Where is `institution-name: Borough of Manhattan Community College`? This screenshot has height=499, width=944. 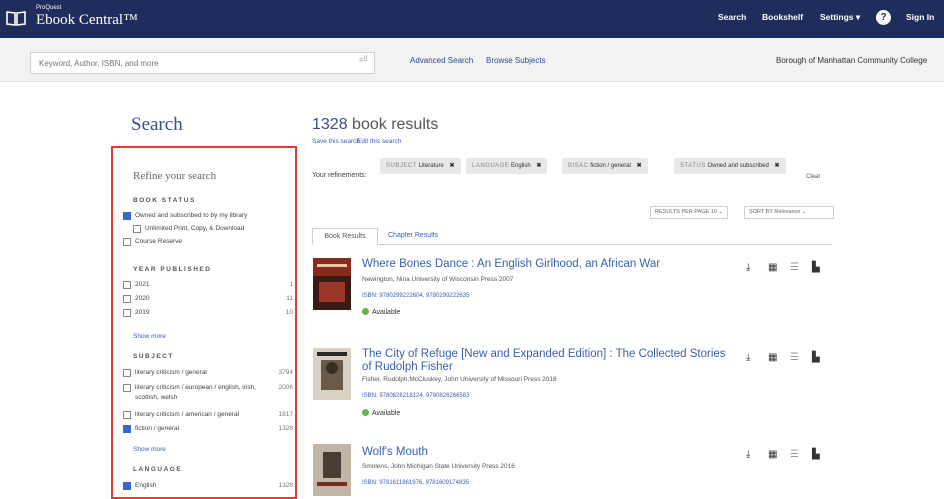 institution-name: Borough of Manhattan Community College is located at coordinates (852, 60).